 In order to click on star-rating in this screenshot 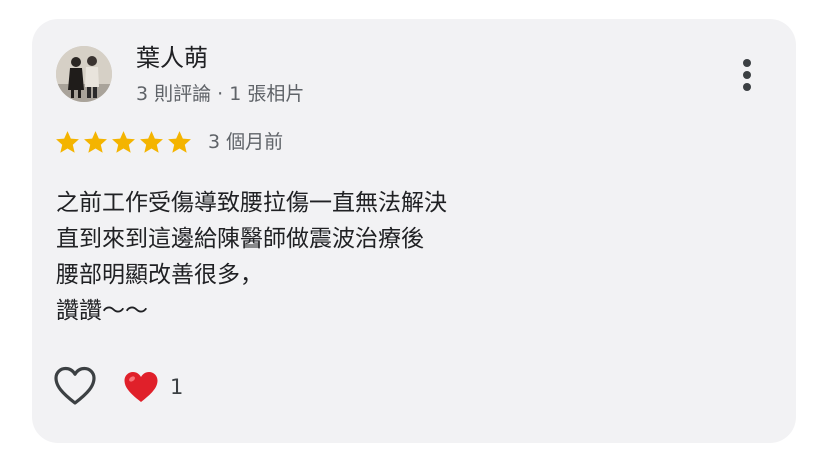, I will do `click(123, 142)`.